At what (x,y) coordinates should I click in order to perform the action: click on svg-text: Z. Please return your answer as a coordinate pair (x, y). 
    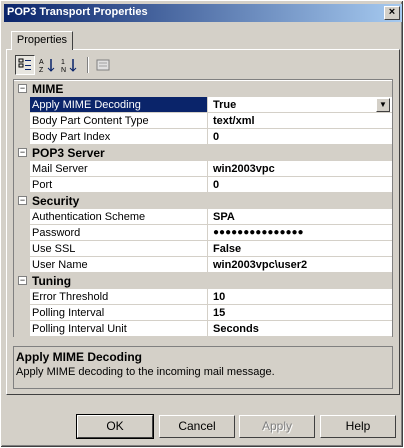
    Looking at the image, I should click on (41, 70).